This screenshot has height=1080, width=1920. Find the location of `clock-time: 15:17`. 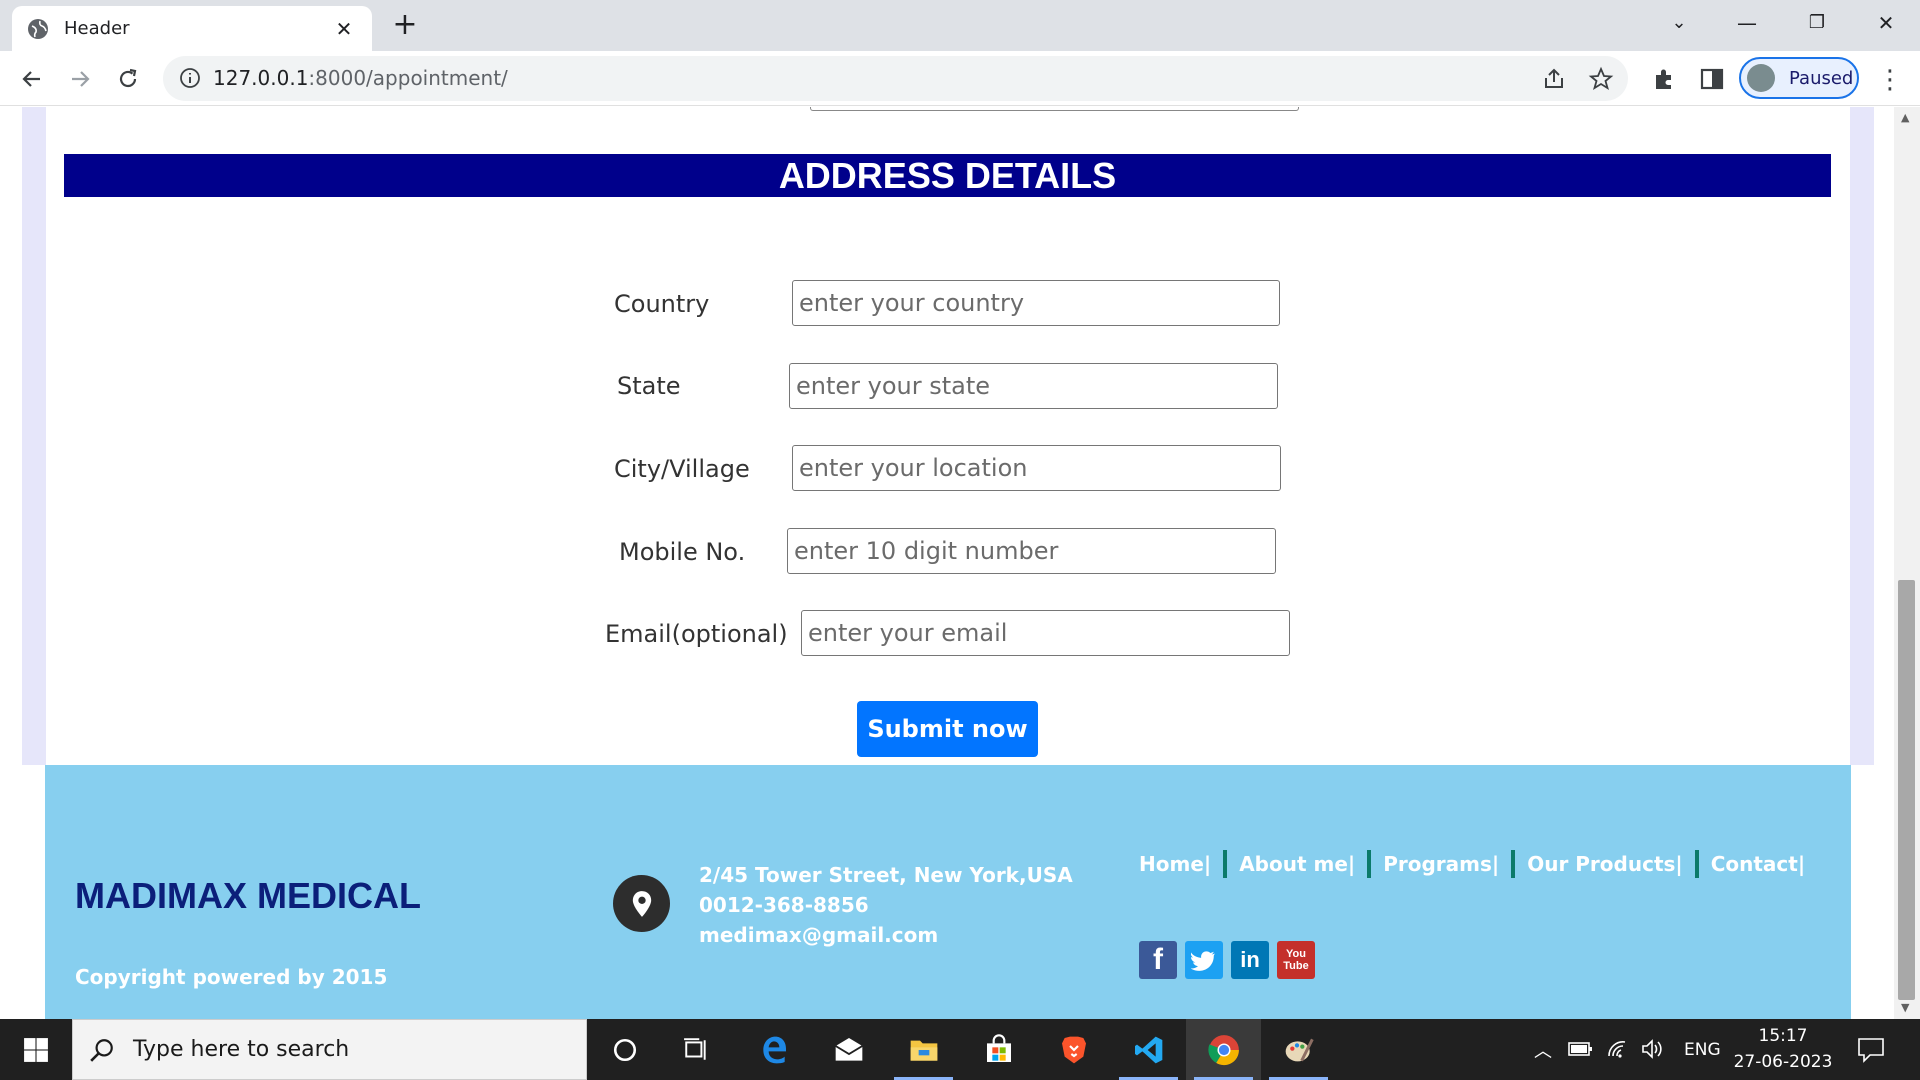

clock-time: 15:17 is located at coordinates (1783, 1036).